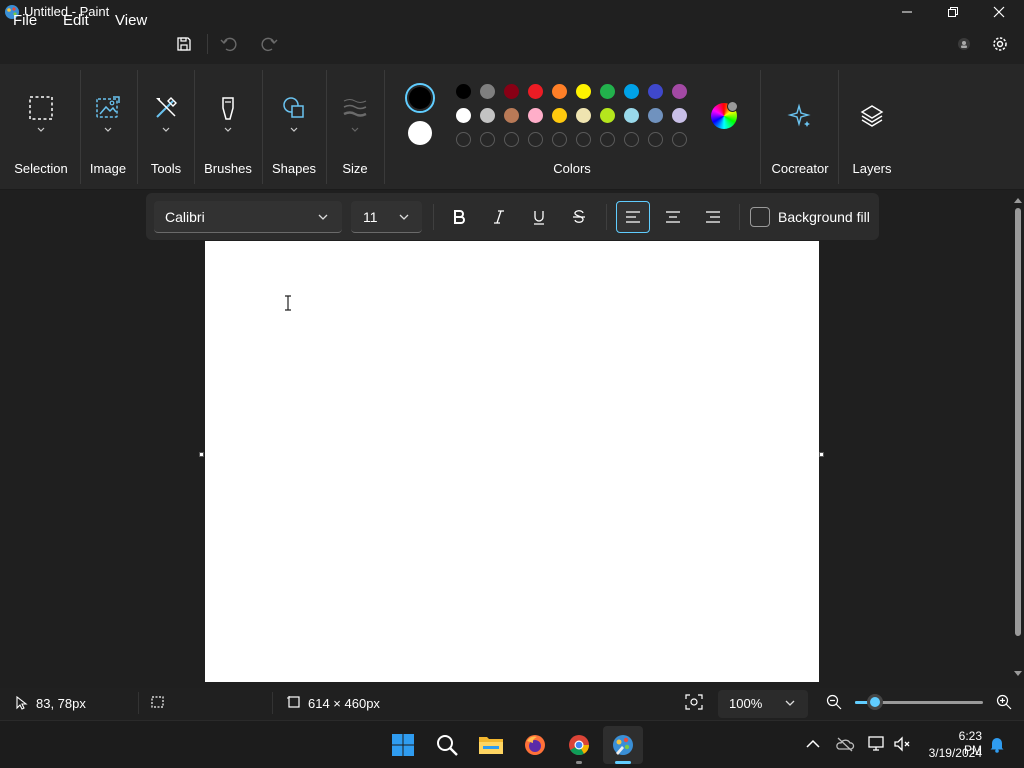 The width and height of the screenshot is (1024, 768). What do you see at coordinates (355, 108) in the screenshot?
I see `stroke-size-icon` at bounding box center [355, 108].